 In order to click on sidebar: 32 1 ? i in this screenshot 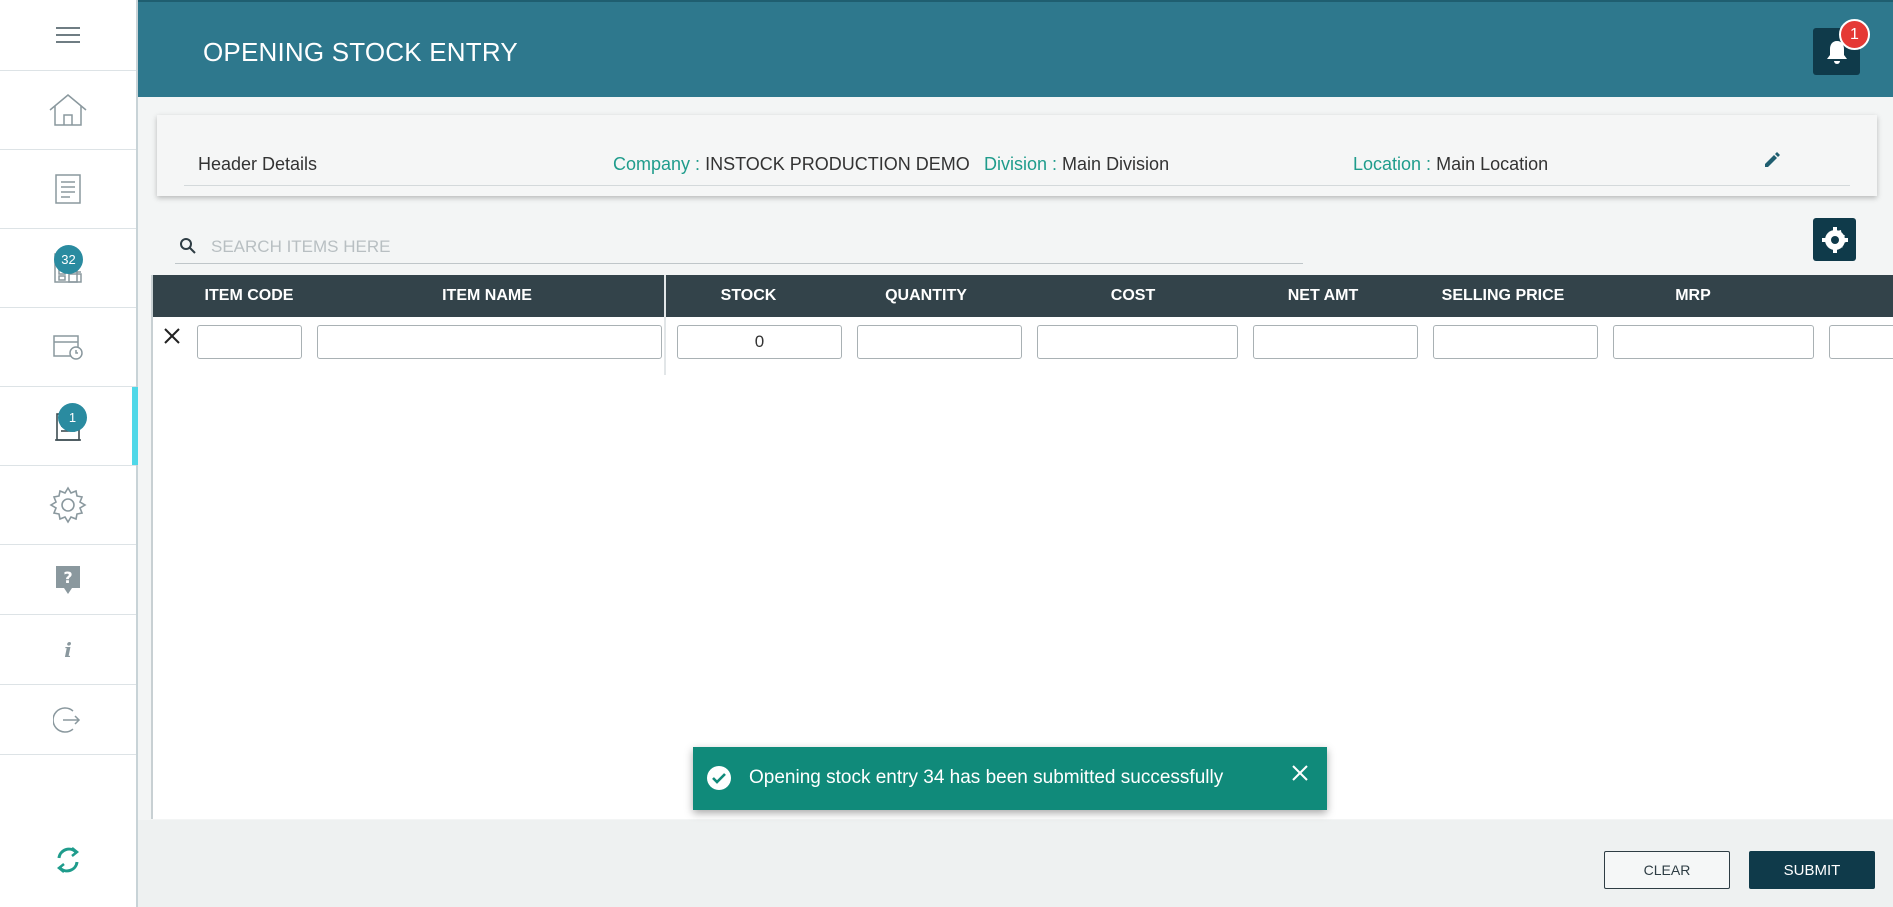, I will do `click(69, 453)`.